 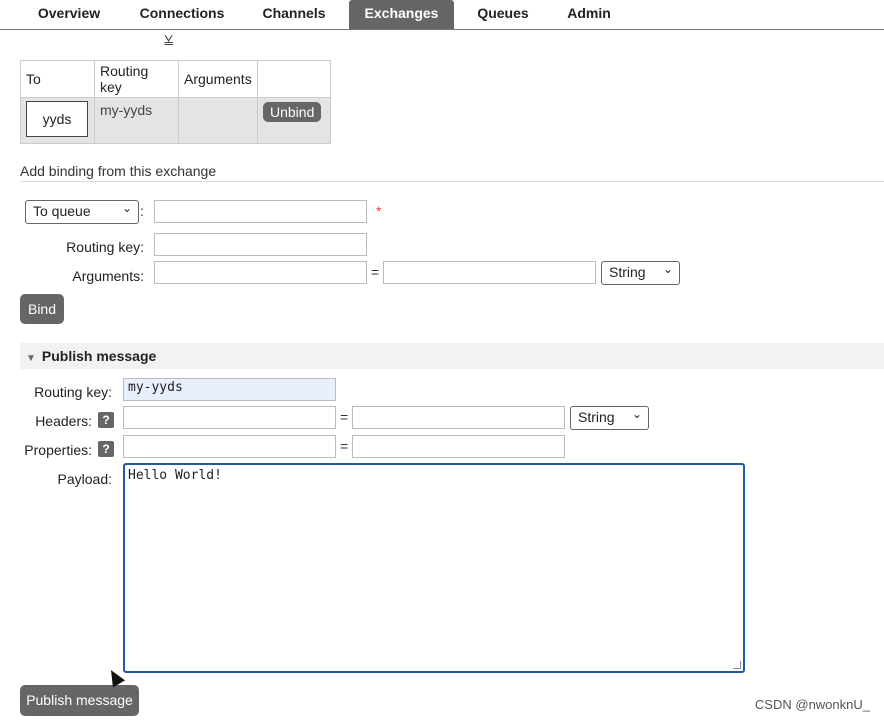 I want to click on required-marker: *, so click(x=379, y=211).